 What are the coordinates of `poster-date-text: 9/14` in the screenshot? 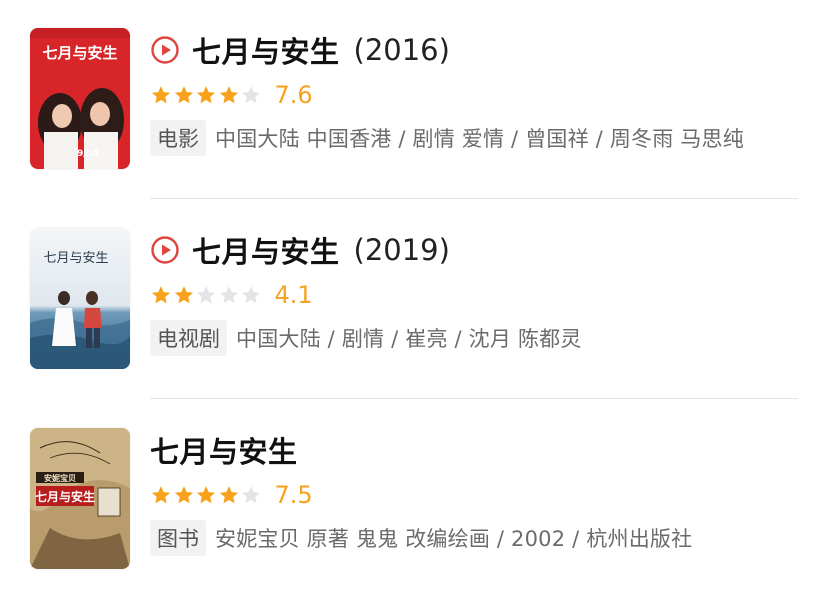 It's located at (88, 154).